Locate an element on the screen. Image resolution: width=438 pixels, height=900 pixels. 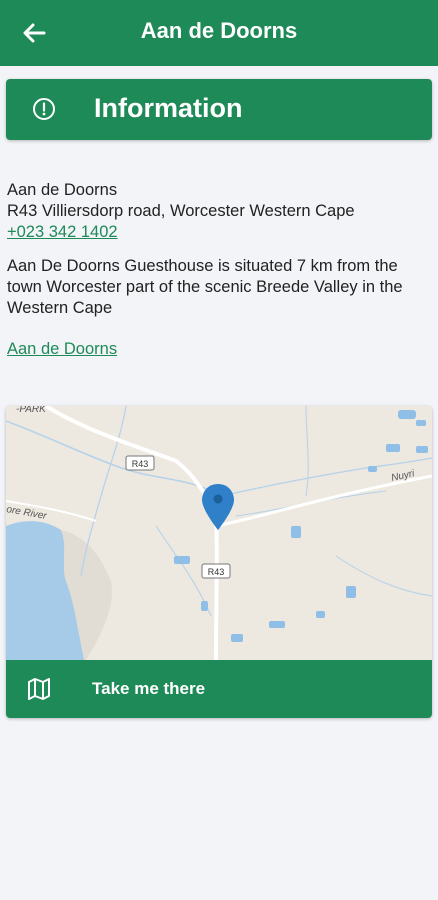
place-label-park: -PARK is located at coordinates (31, 410).